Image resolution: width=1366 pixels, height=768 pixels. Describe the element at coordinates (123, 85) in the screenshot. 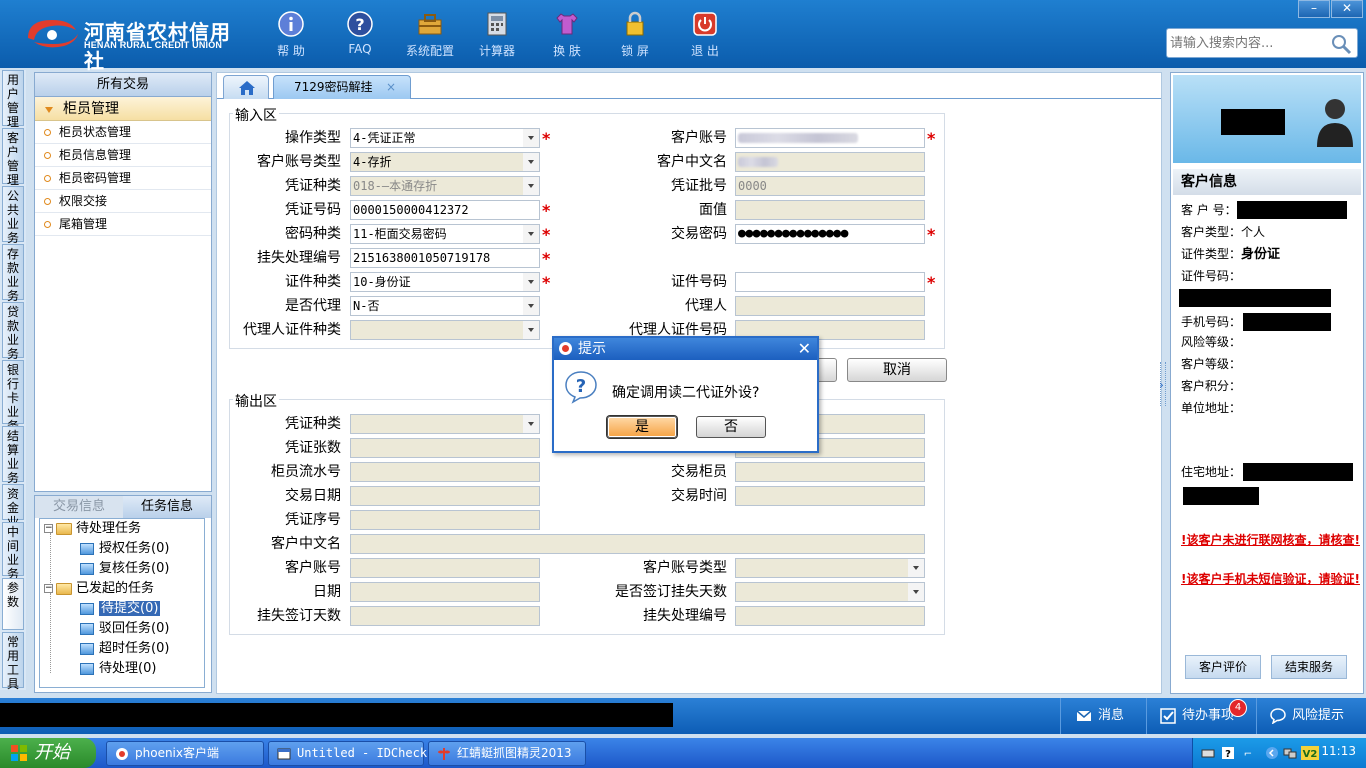

I see `all-transactions-header: 所有交易` at that location.